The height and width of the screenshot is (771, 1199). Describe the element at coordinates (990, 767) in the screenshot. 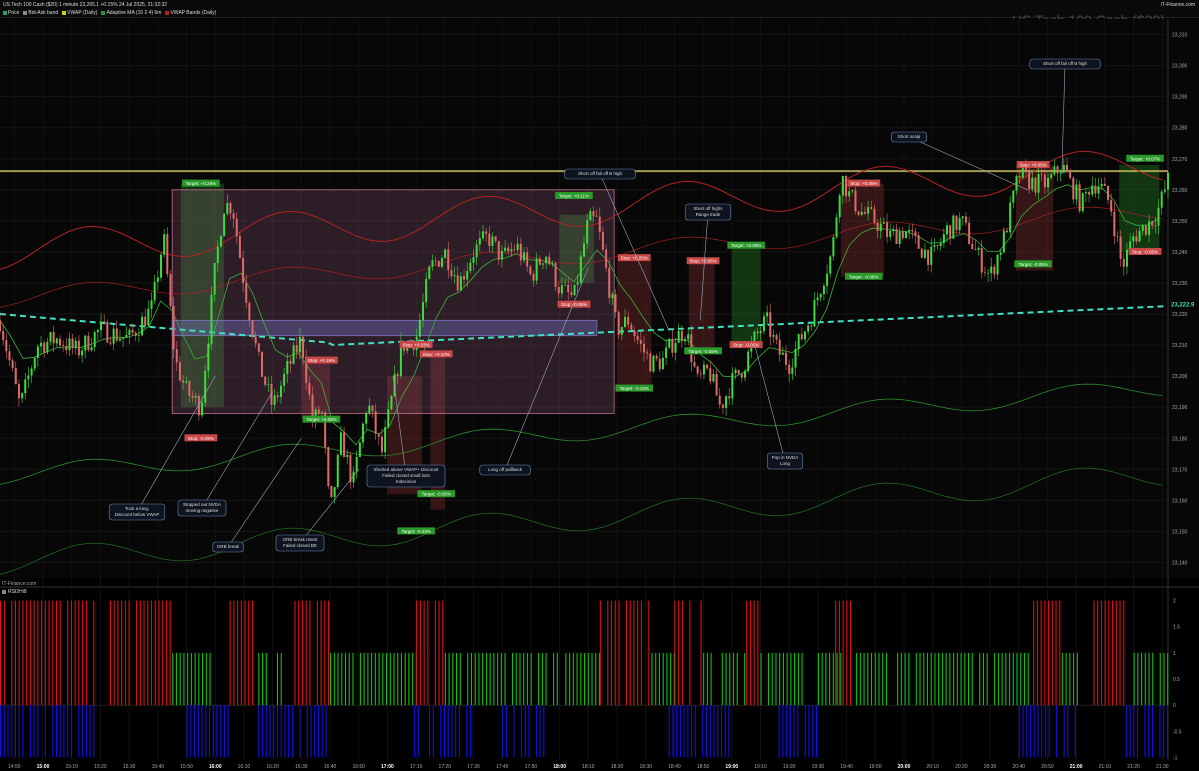

I see `x-tick-label: 20:30` at that location.